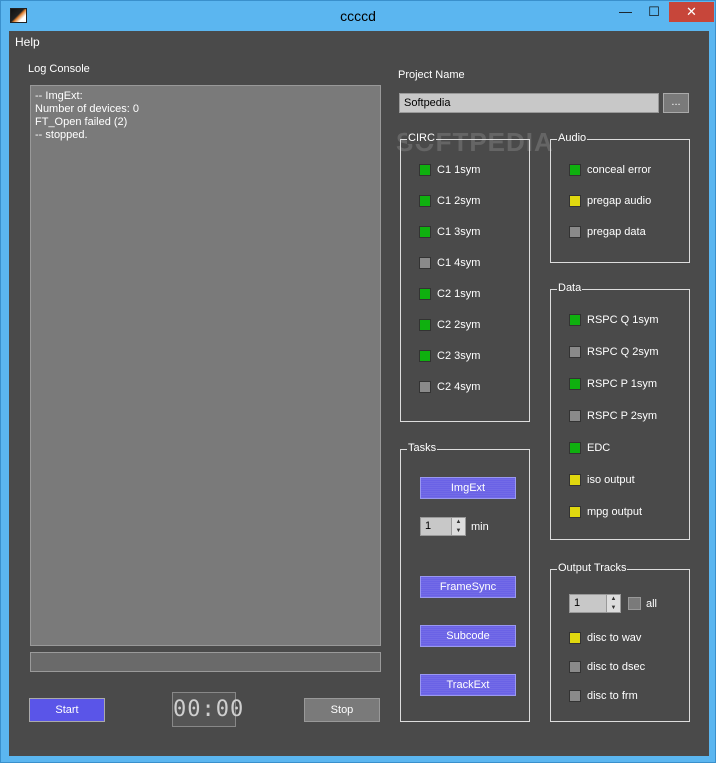 This screenshot has width=716, height=763. What do you see at coordinates (468, 636) in the screenshot?
I see `subcode-button: Subcode` at bounding box center [468, 636].